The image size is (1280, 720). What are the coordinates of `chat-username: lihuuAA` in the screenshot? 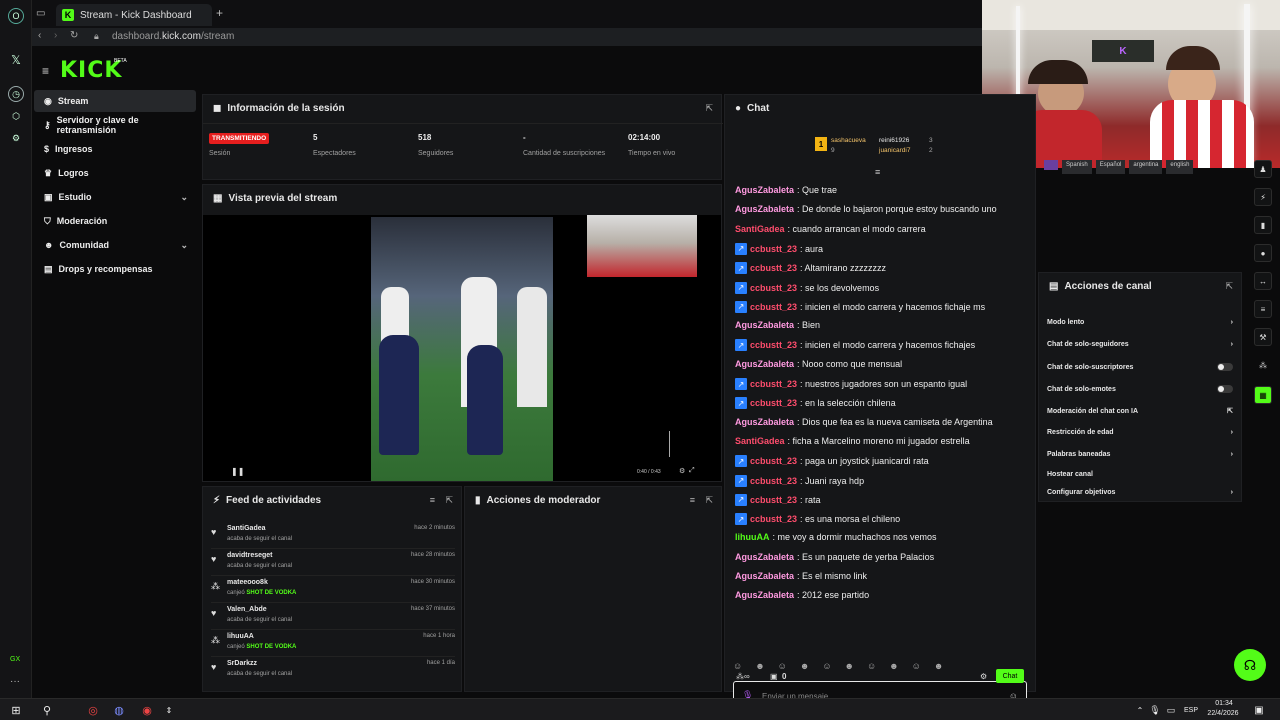 It's located at (752, 537).